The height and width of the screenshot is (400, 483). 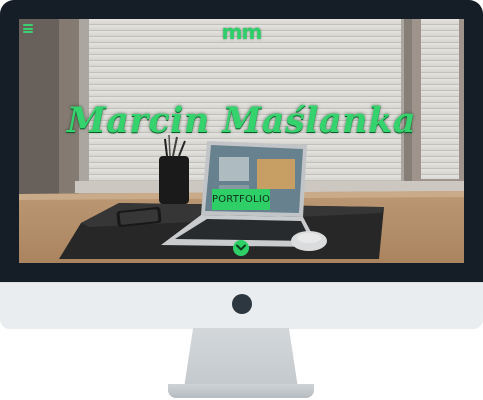 What do you see at coordinates (241, 120) in the screenshot?
I see `hero-title: Marcin Maślanka` at bounding box center [241, 120].